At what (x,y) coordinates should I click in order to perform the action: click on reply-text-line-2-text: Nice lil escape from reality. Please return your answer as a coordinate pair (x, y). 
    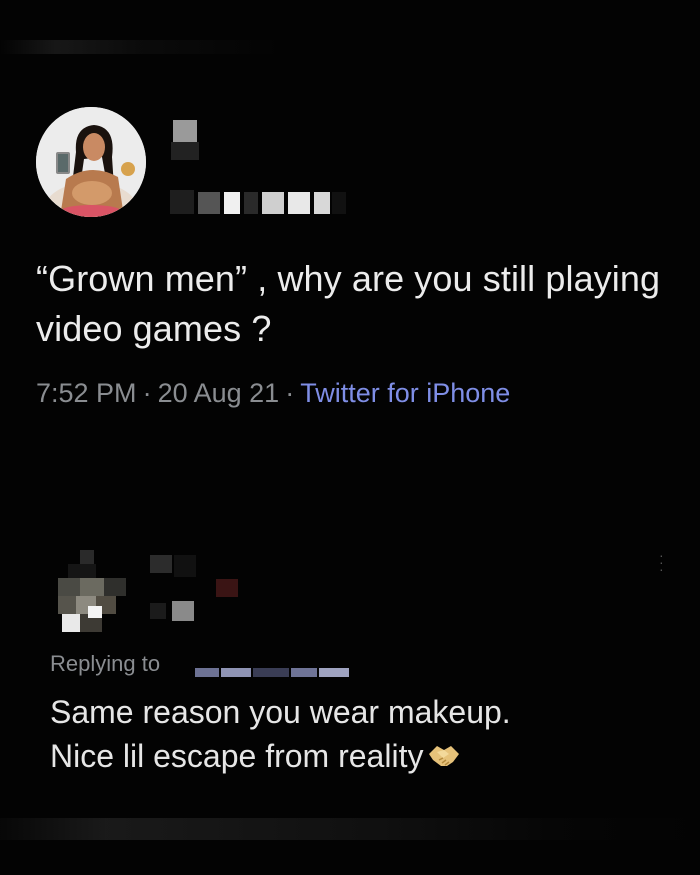
    Looking at the image, I should click on (237, 756).